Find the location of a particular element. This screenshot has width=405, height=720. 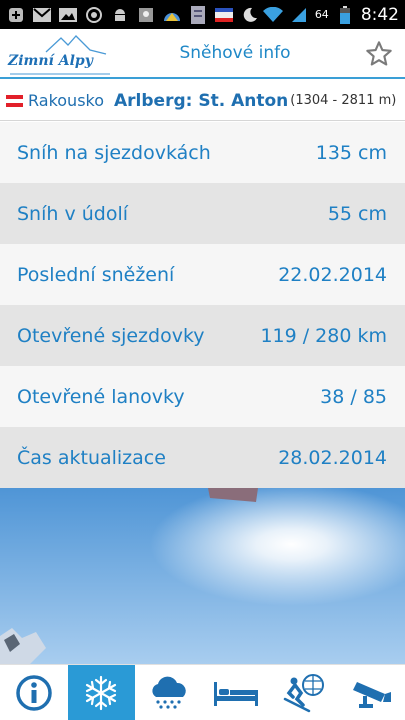

flag-icon is located at coordinates (224, 15).